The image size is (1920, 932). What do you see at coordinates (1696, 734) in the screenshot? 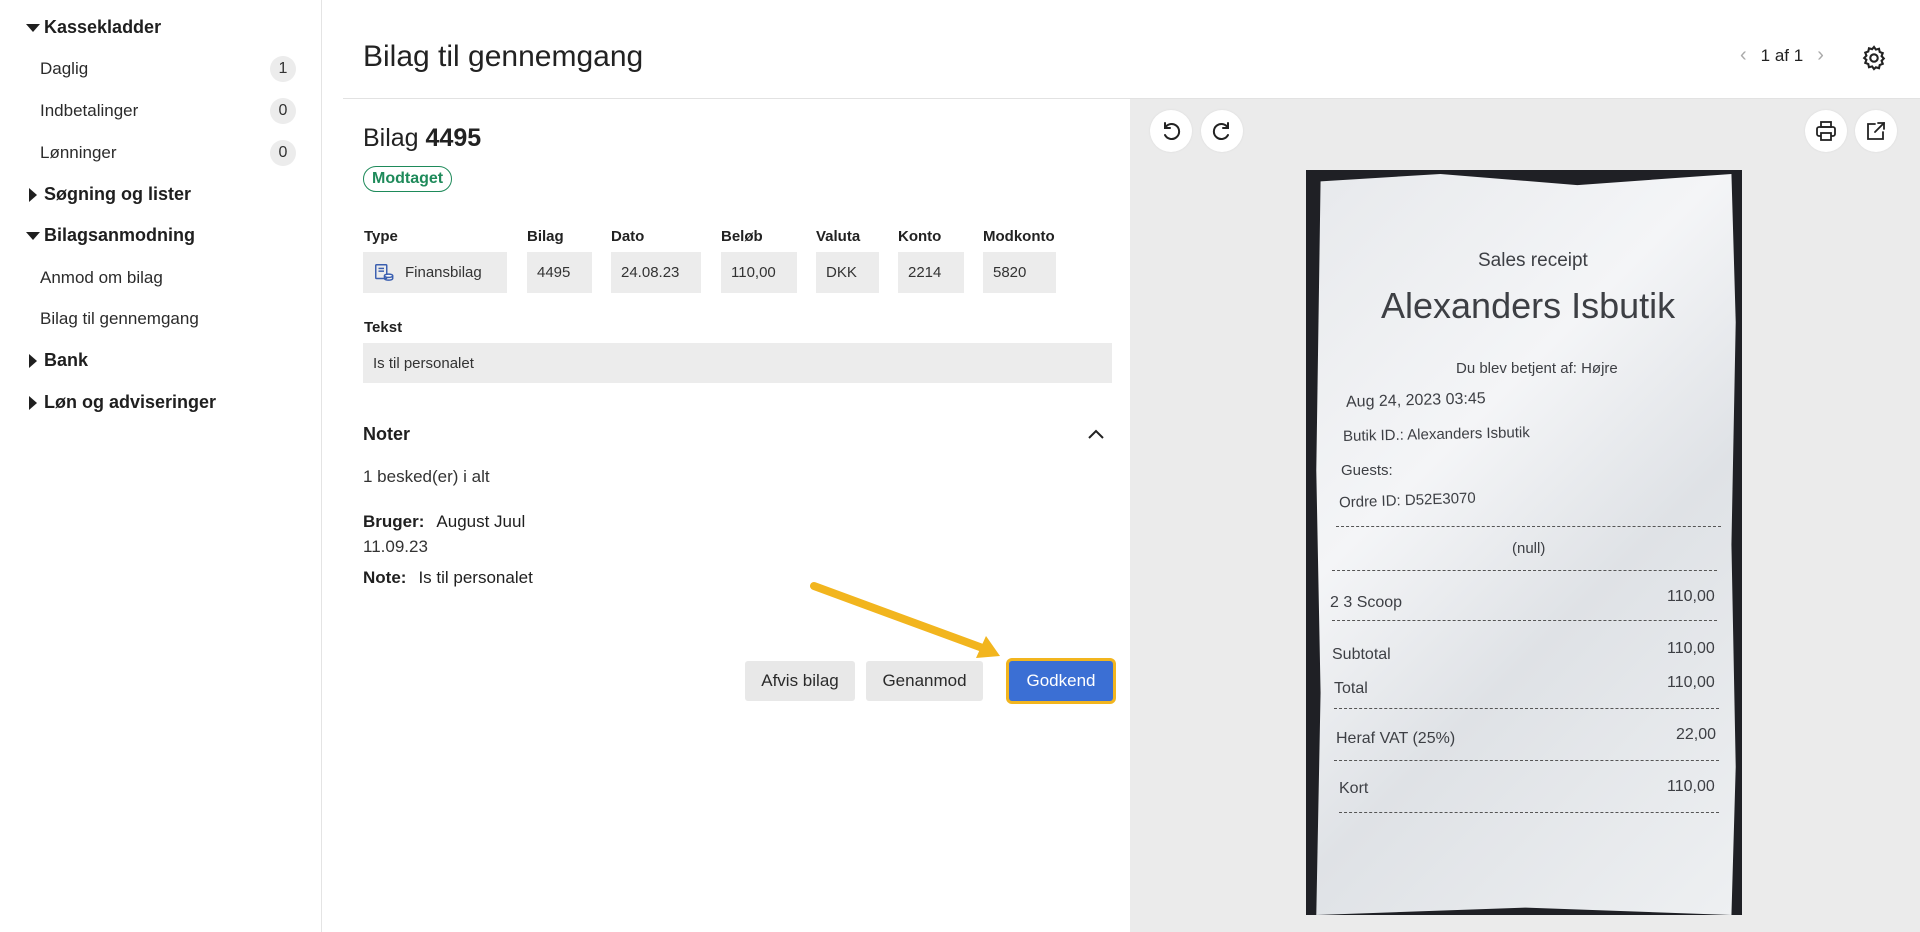
I see `receipt-vat: 22,00` at bounding box center [1696, 734].